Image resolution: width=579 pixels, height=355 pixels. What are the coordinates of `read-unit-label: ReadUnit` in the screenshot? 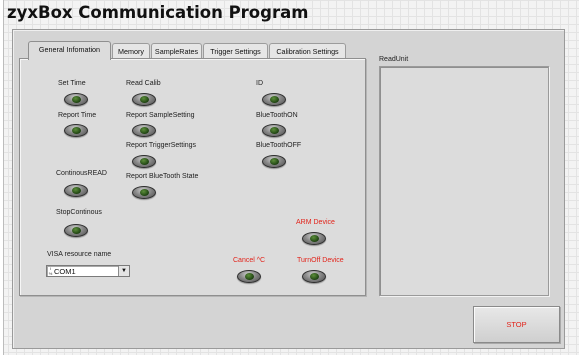 It's located at (394, 59).